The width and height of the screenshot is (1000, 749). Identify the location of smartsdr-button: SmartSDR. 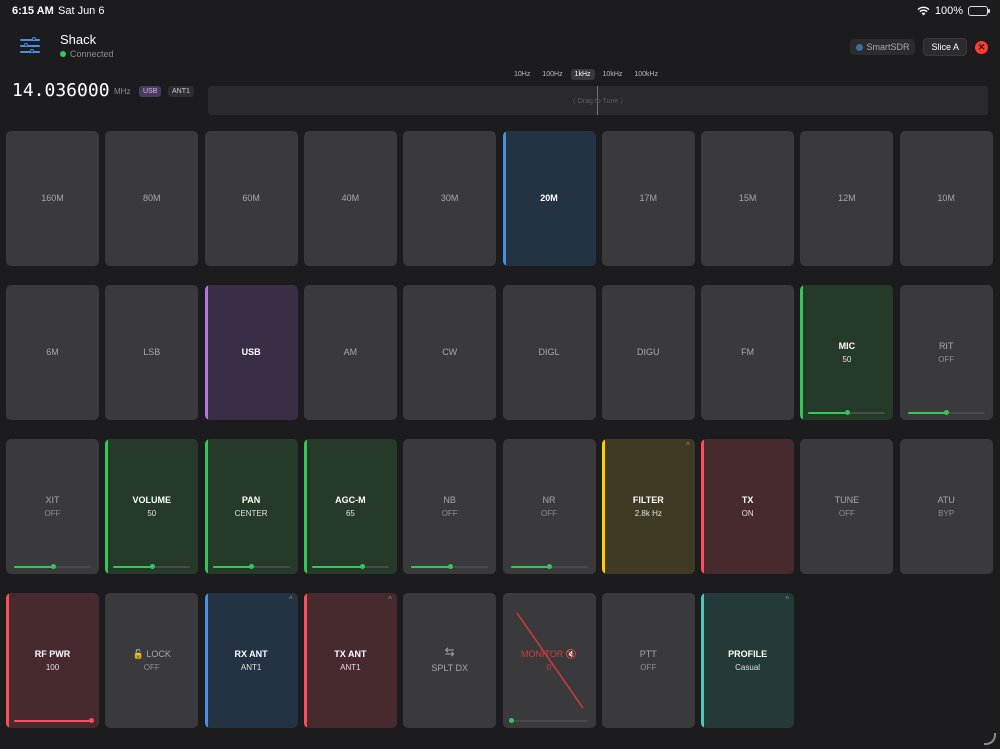
(883, 47).